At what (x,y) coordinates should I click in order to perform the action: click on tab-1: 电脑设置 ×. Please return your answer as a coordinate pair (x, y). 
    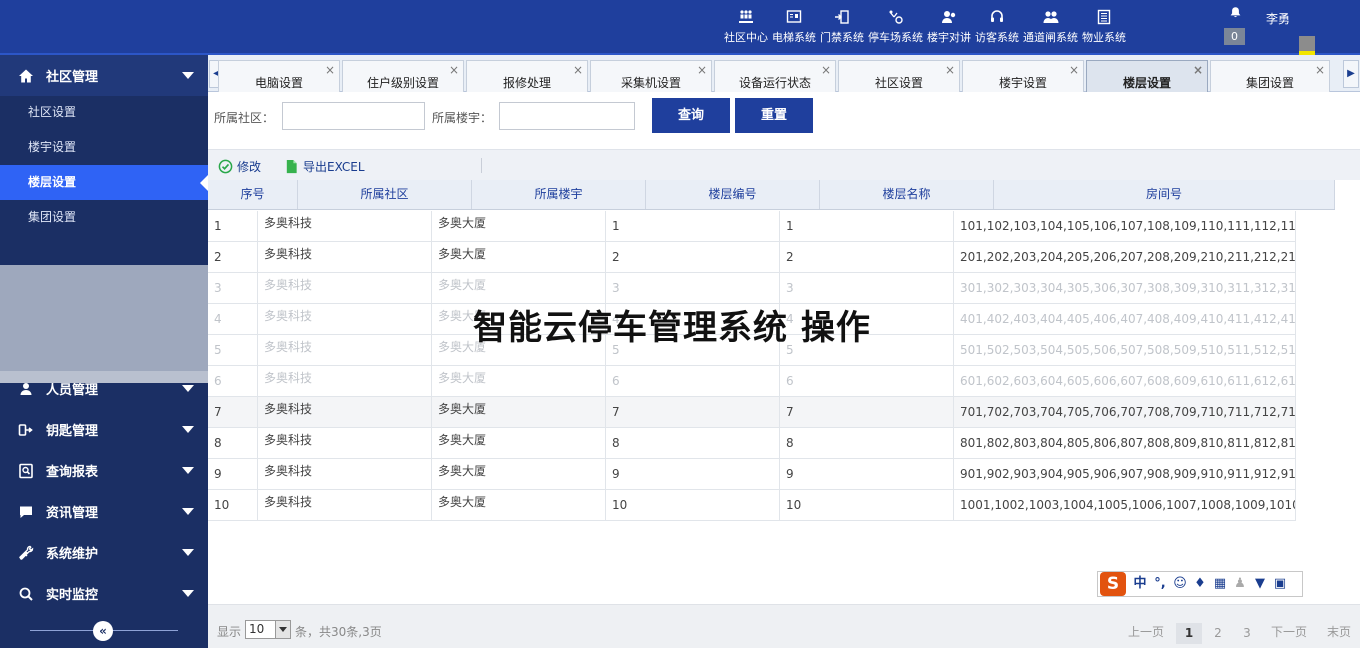
    Looking at the image, I should click on (279, 76).